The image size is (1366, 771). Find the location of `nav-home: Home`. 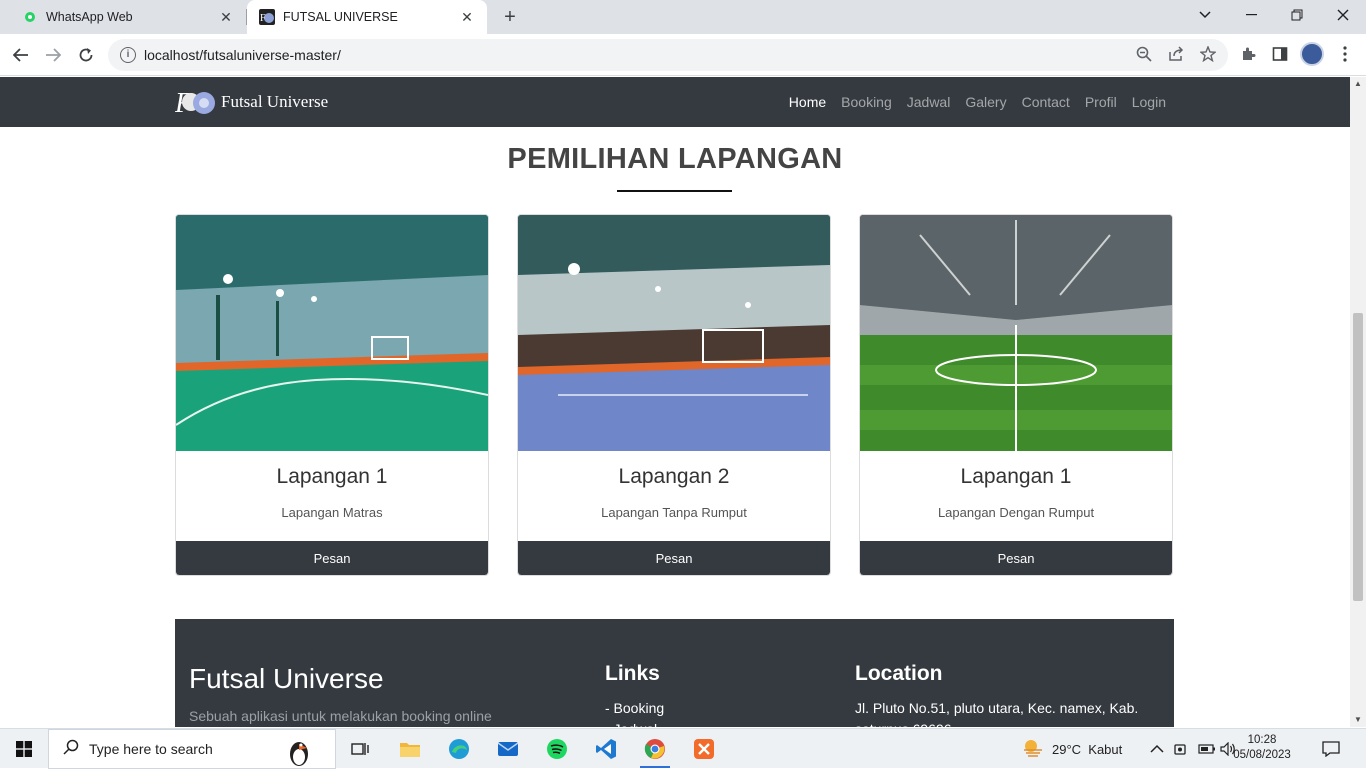

nav-home: Home is located at coordinates (807, 102).